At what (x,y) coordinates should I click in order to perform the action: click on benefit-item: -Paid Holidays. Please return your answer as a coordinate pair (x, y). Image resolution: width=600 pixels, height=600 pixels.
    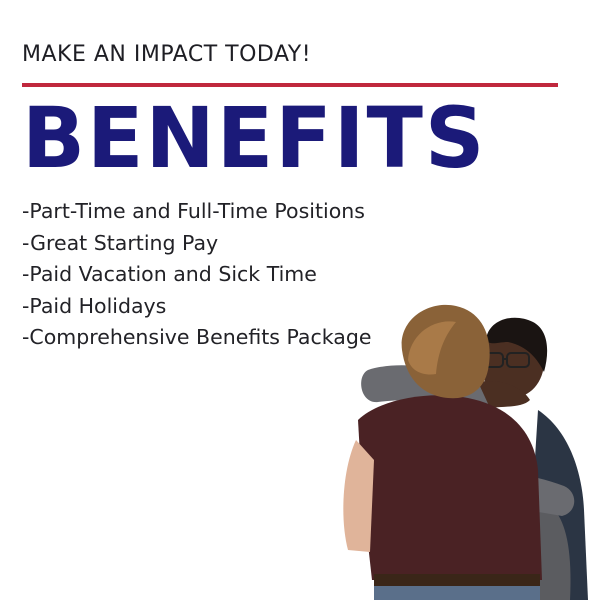
    Looking at the image, I should click on (94, 305).